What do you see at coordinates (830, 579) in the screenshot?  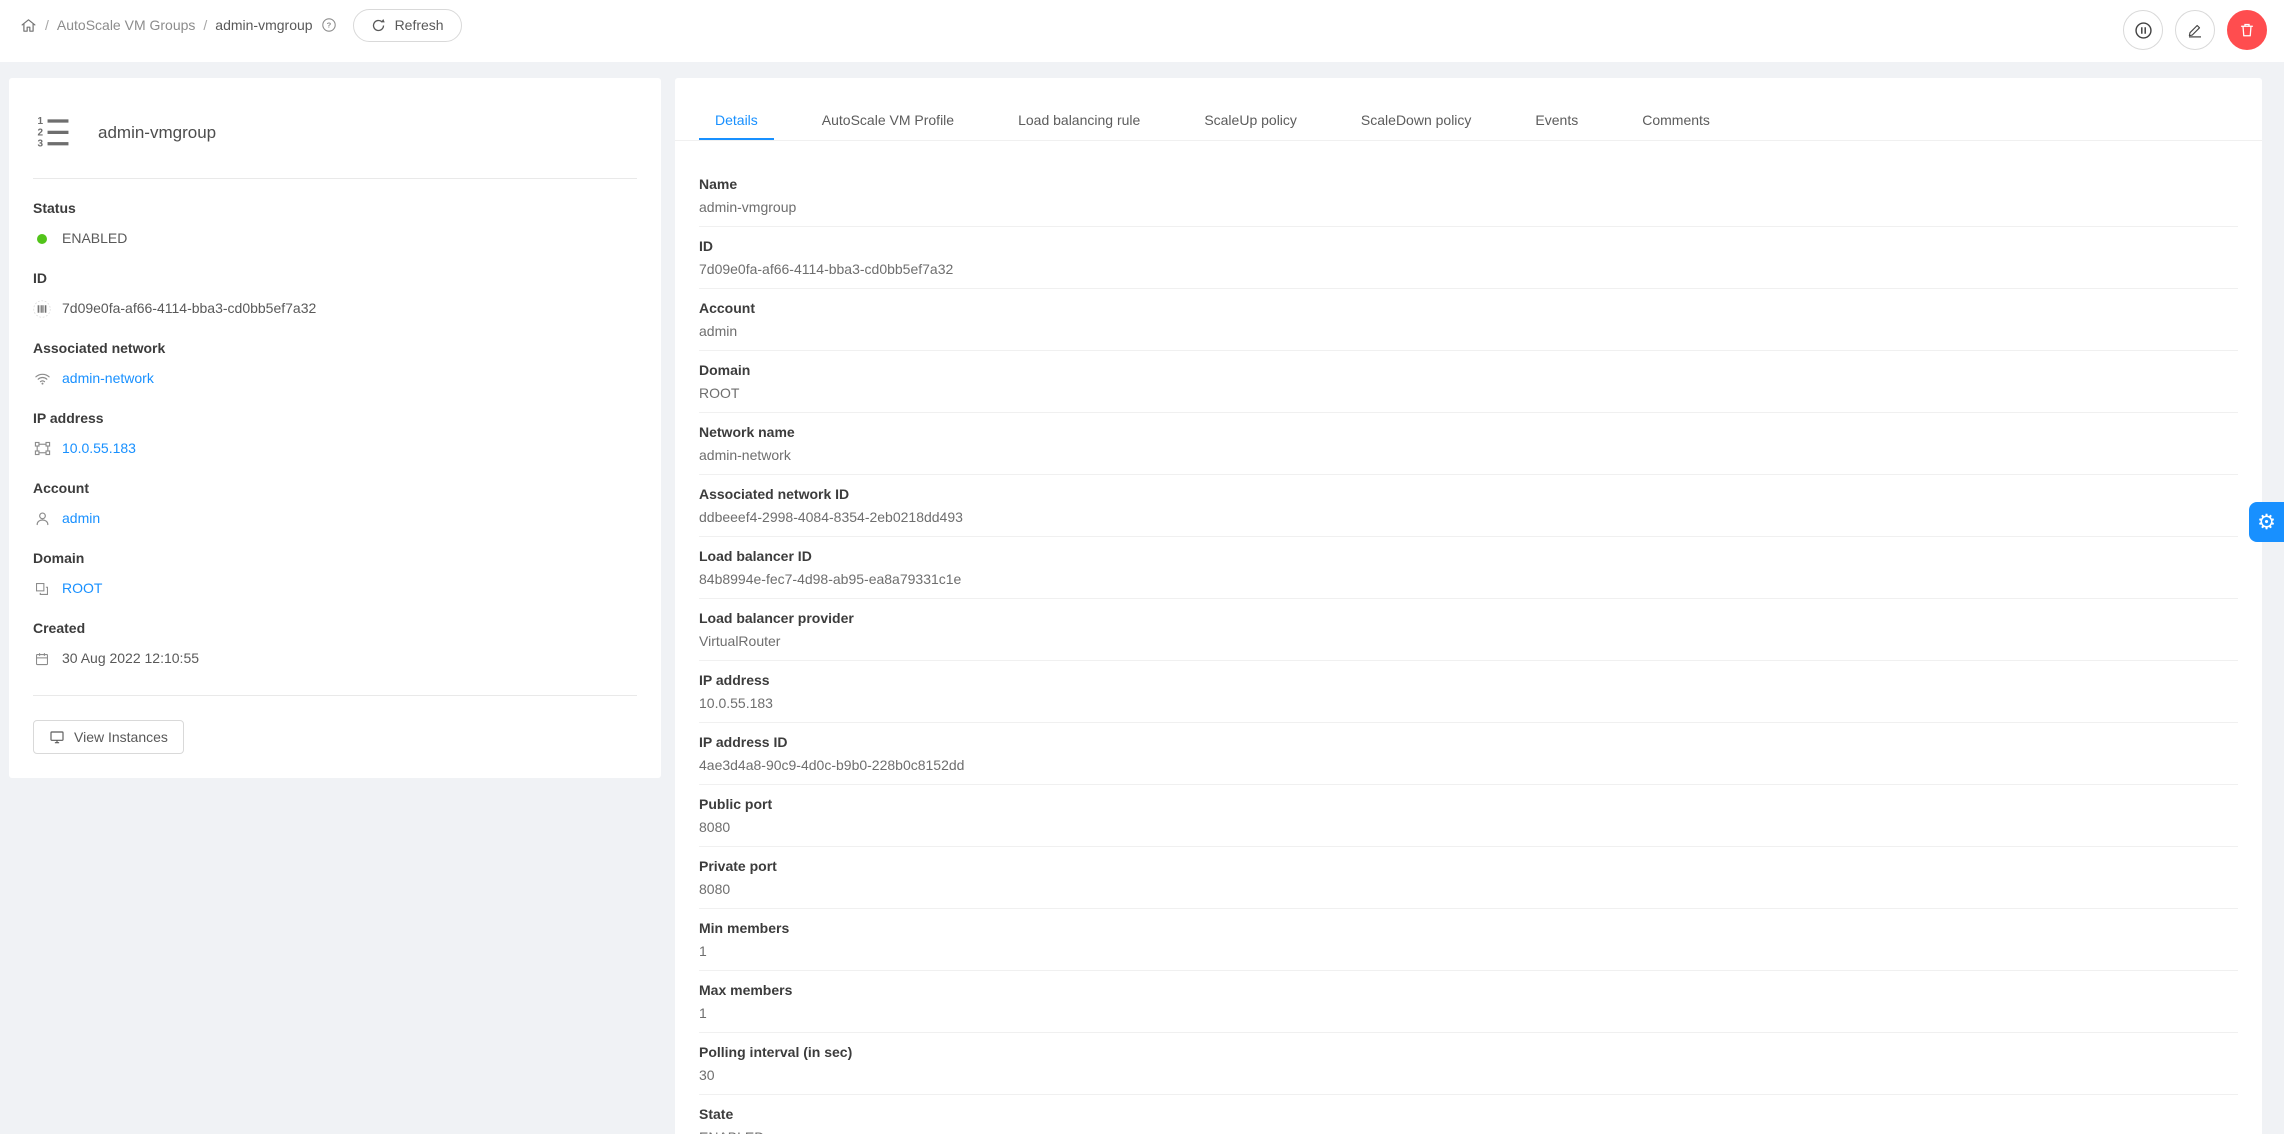 I see `detail-value: 84b8994e-fec7-4d98-ab95-ea8a79331c1e` at bounding box center [830, 579].